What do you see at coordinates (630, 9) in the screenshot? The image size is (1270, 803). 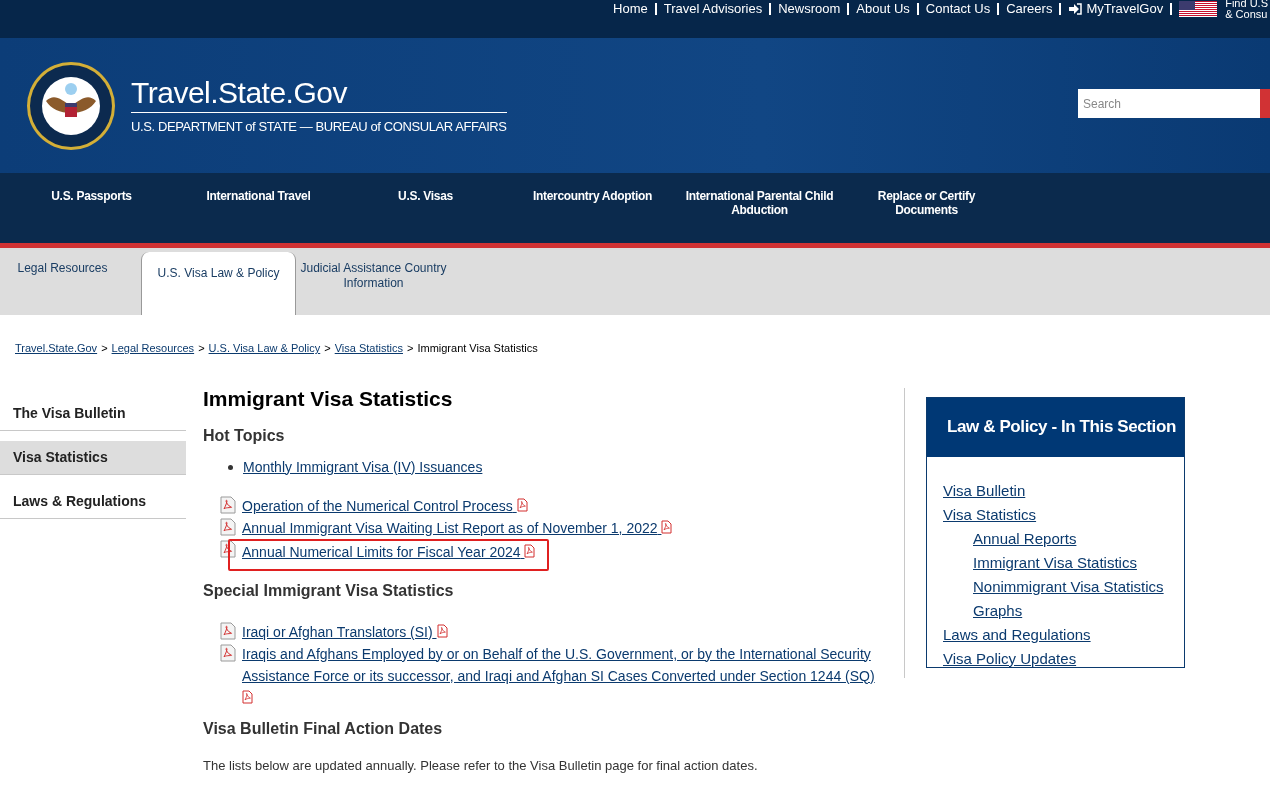 I see `utility-link: Home` at bounding box center [630, 9].